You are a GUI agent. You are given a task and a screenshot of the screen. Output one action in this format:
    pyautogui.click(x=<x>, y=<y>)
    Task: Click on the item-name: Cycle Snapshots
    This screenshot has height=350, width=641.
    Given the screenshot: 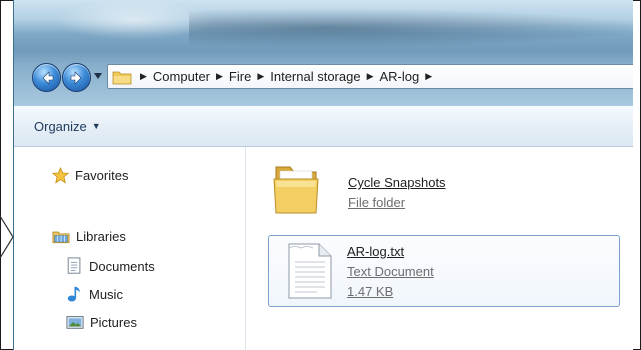 What is the action you would take?
    pyautogui.click(x=397, y=182)
    